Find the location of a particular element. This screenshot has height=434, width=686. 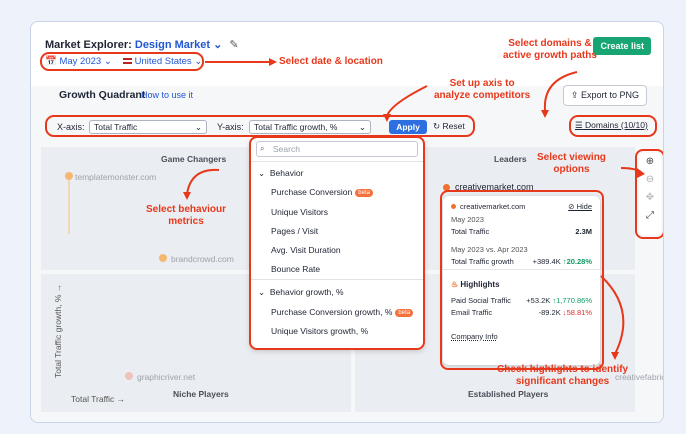

arrow-behaviour is located at coordinates (203, 181).